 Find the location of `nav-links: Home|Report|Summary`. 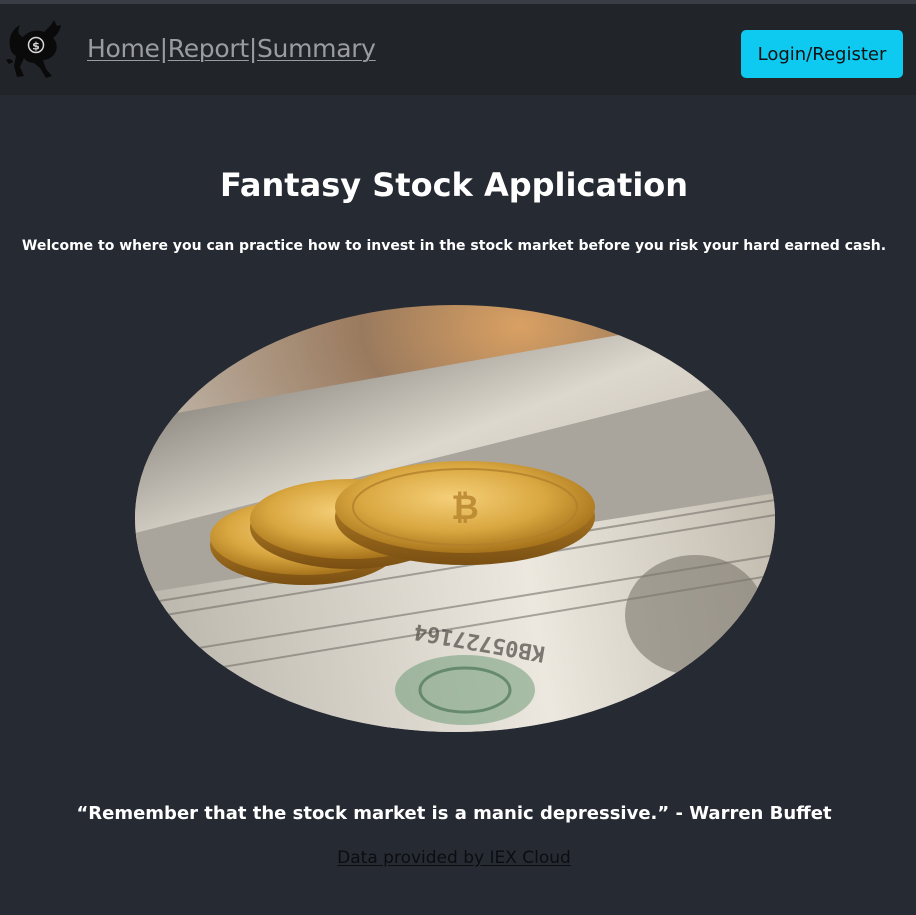

nav-links: Home|Report|Summary is located at coordinates (231, 48).